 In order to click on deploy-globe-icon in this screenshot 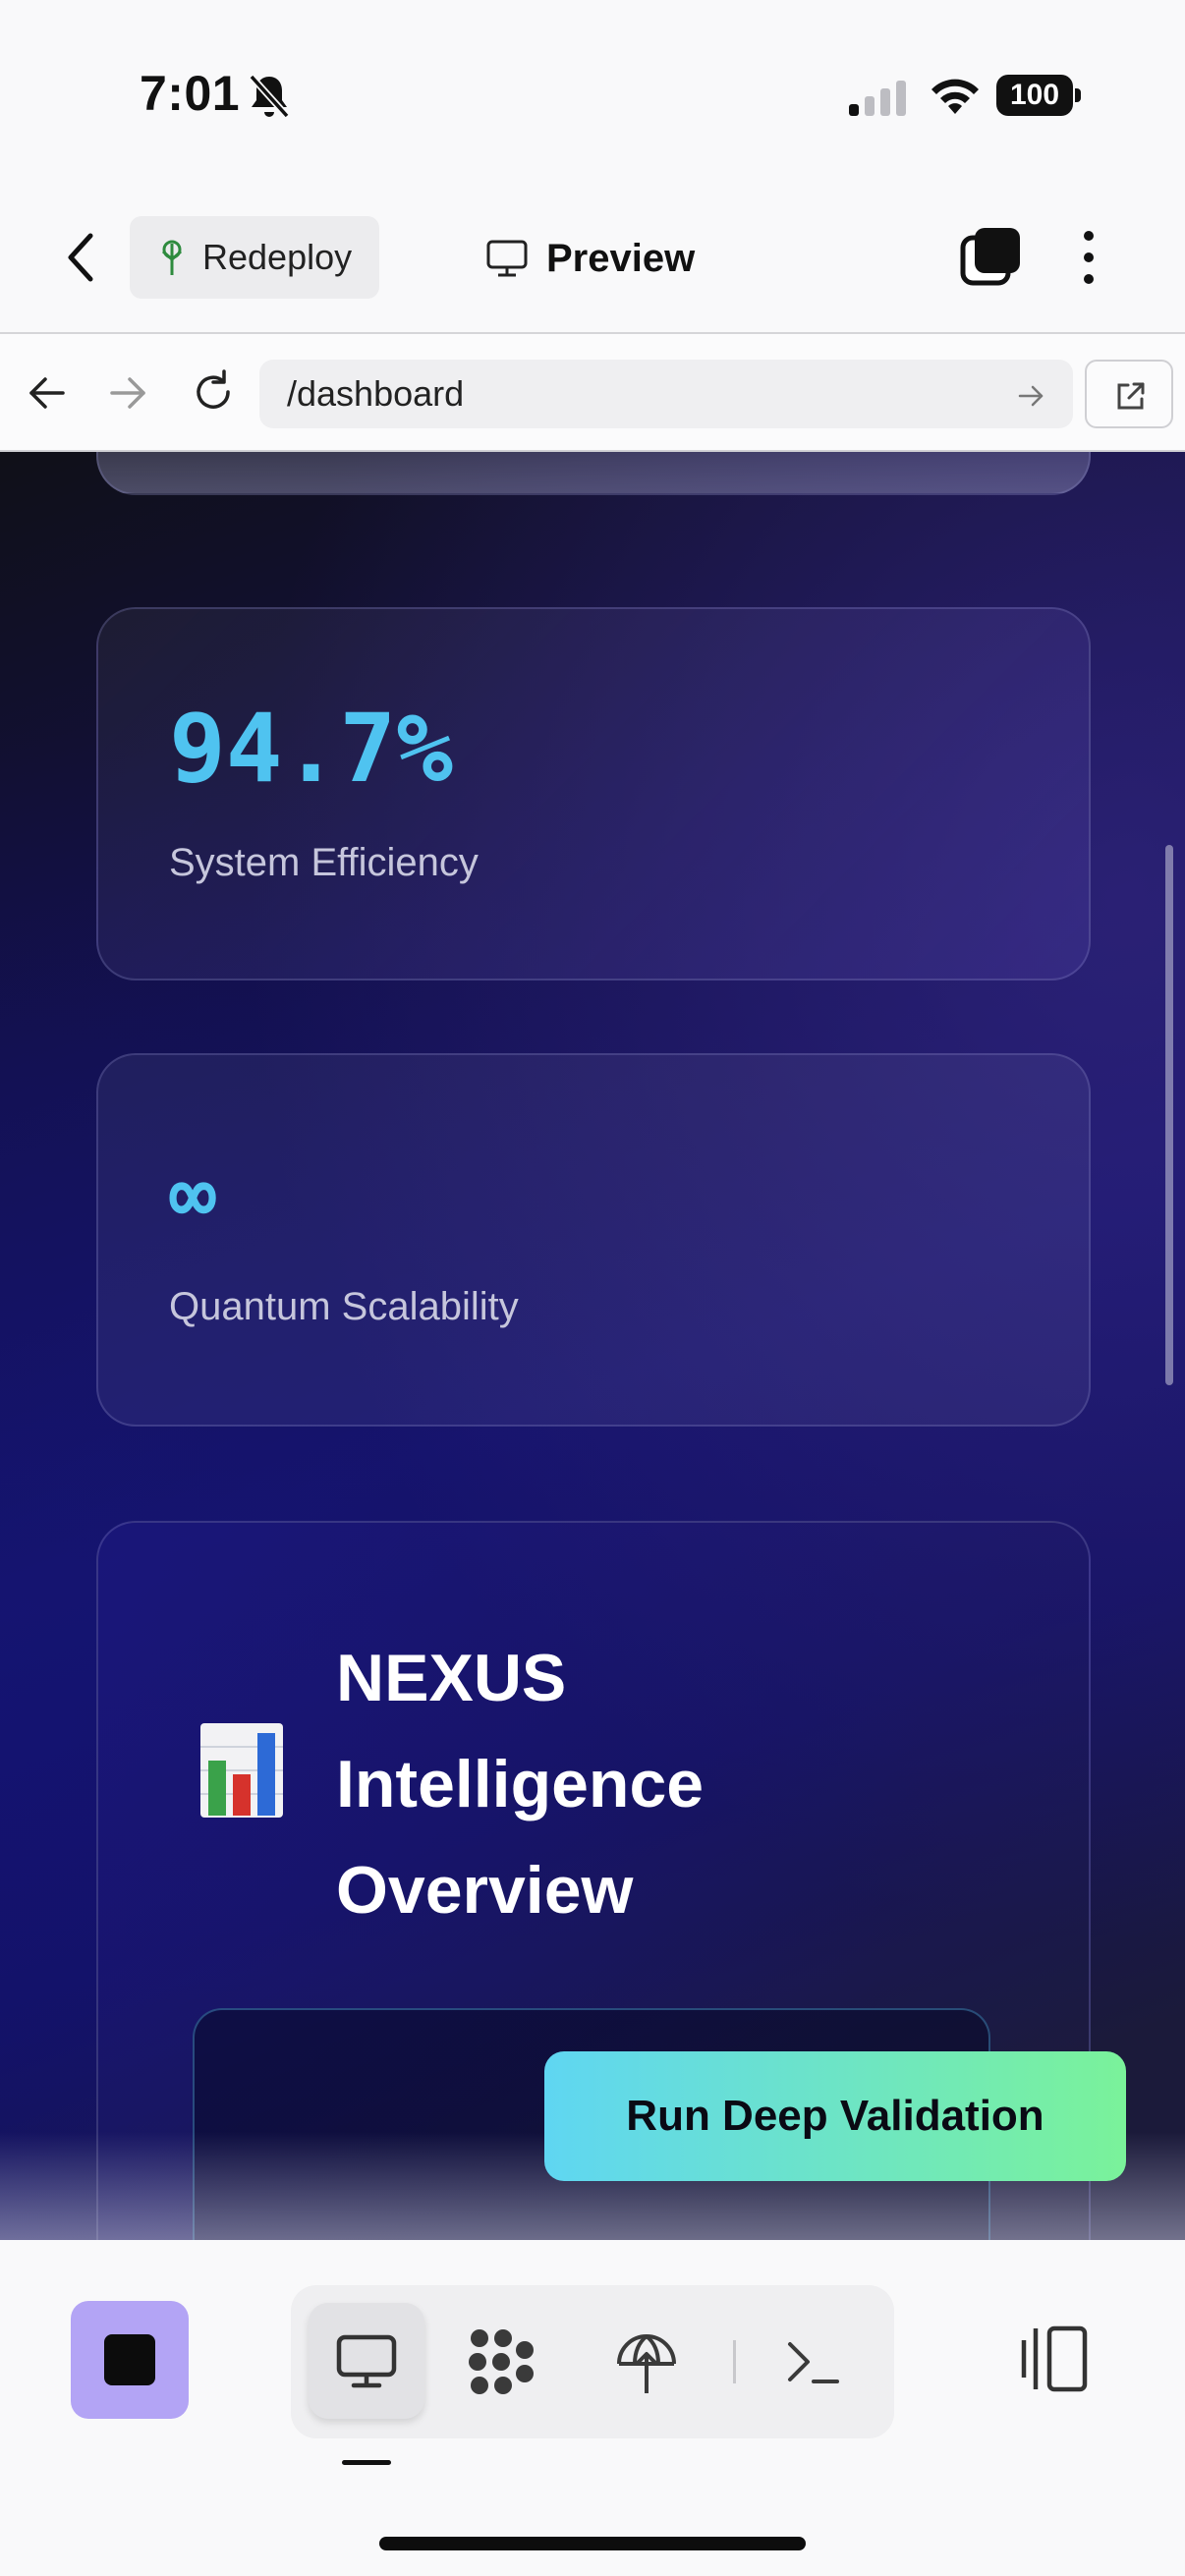, I will do `click(647, 2361)`.